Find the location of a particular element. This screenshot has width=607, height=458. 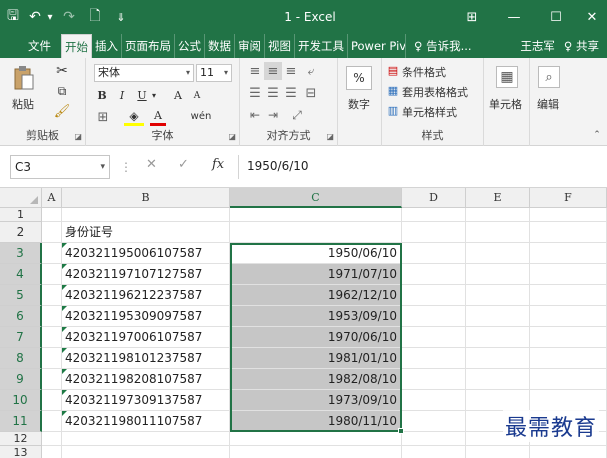

cell-a2 is located at coordinates (52, 232).